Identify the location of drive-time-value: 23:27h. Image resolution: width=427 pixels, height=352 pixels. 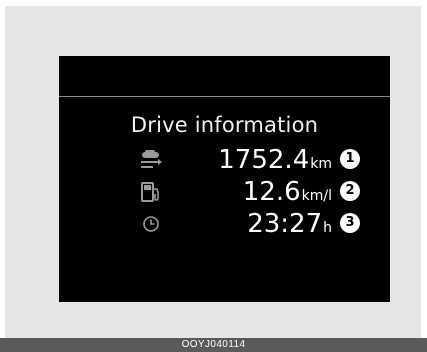
(289, 224).